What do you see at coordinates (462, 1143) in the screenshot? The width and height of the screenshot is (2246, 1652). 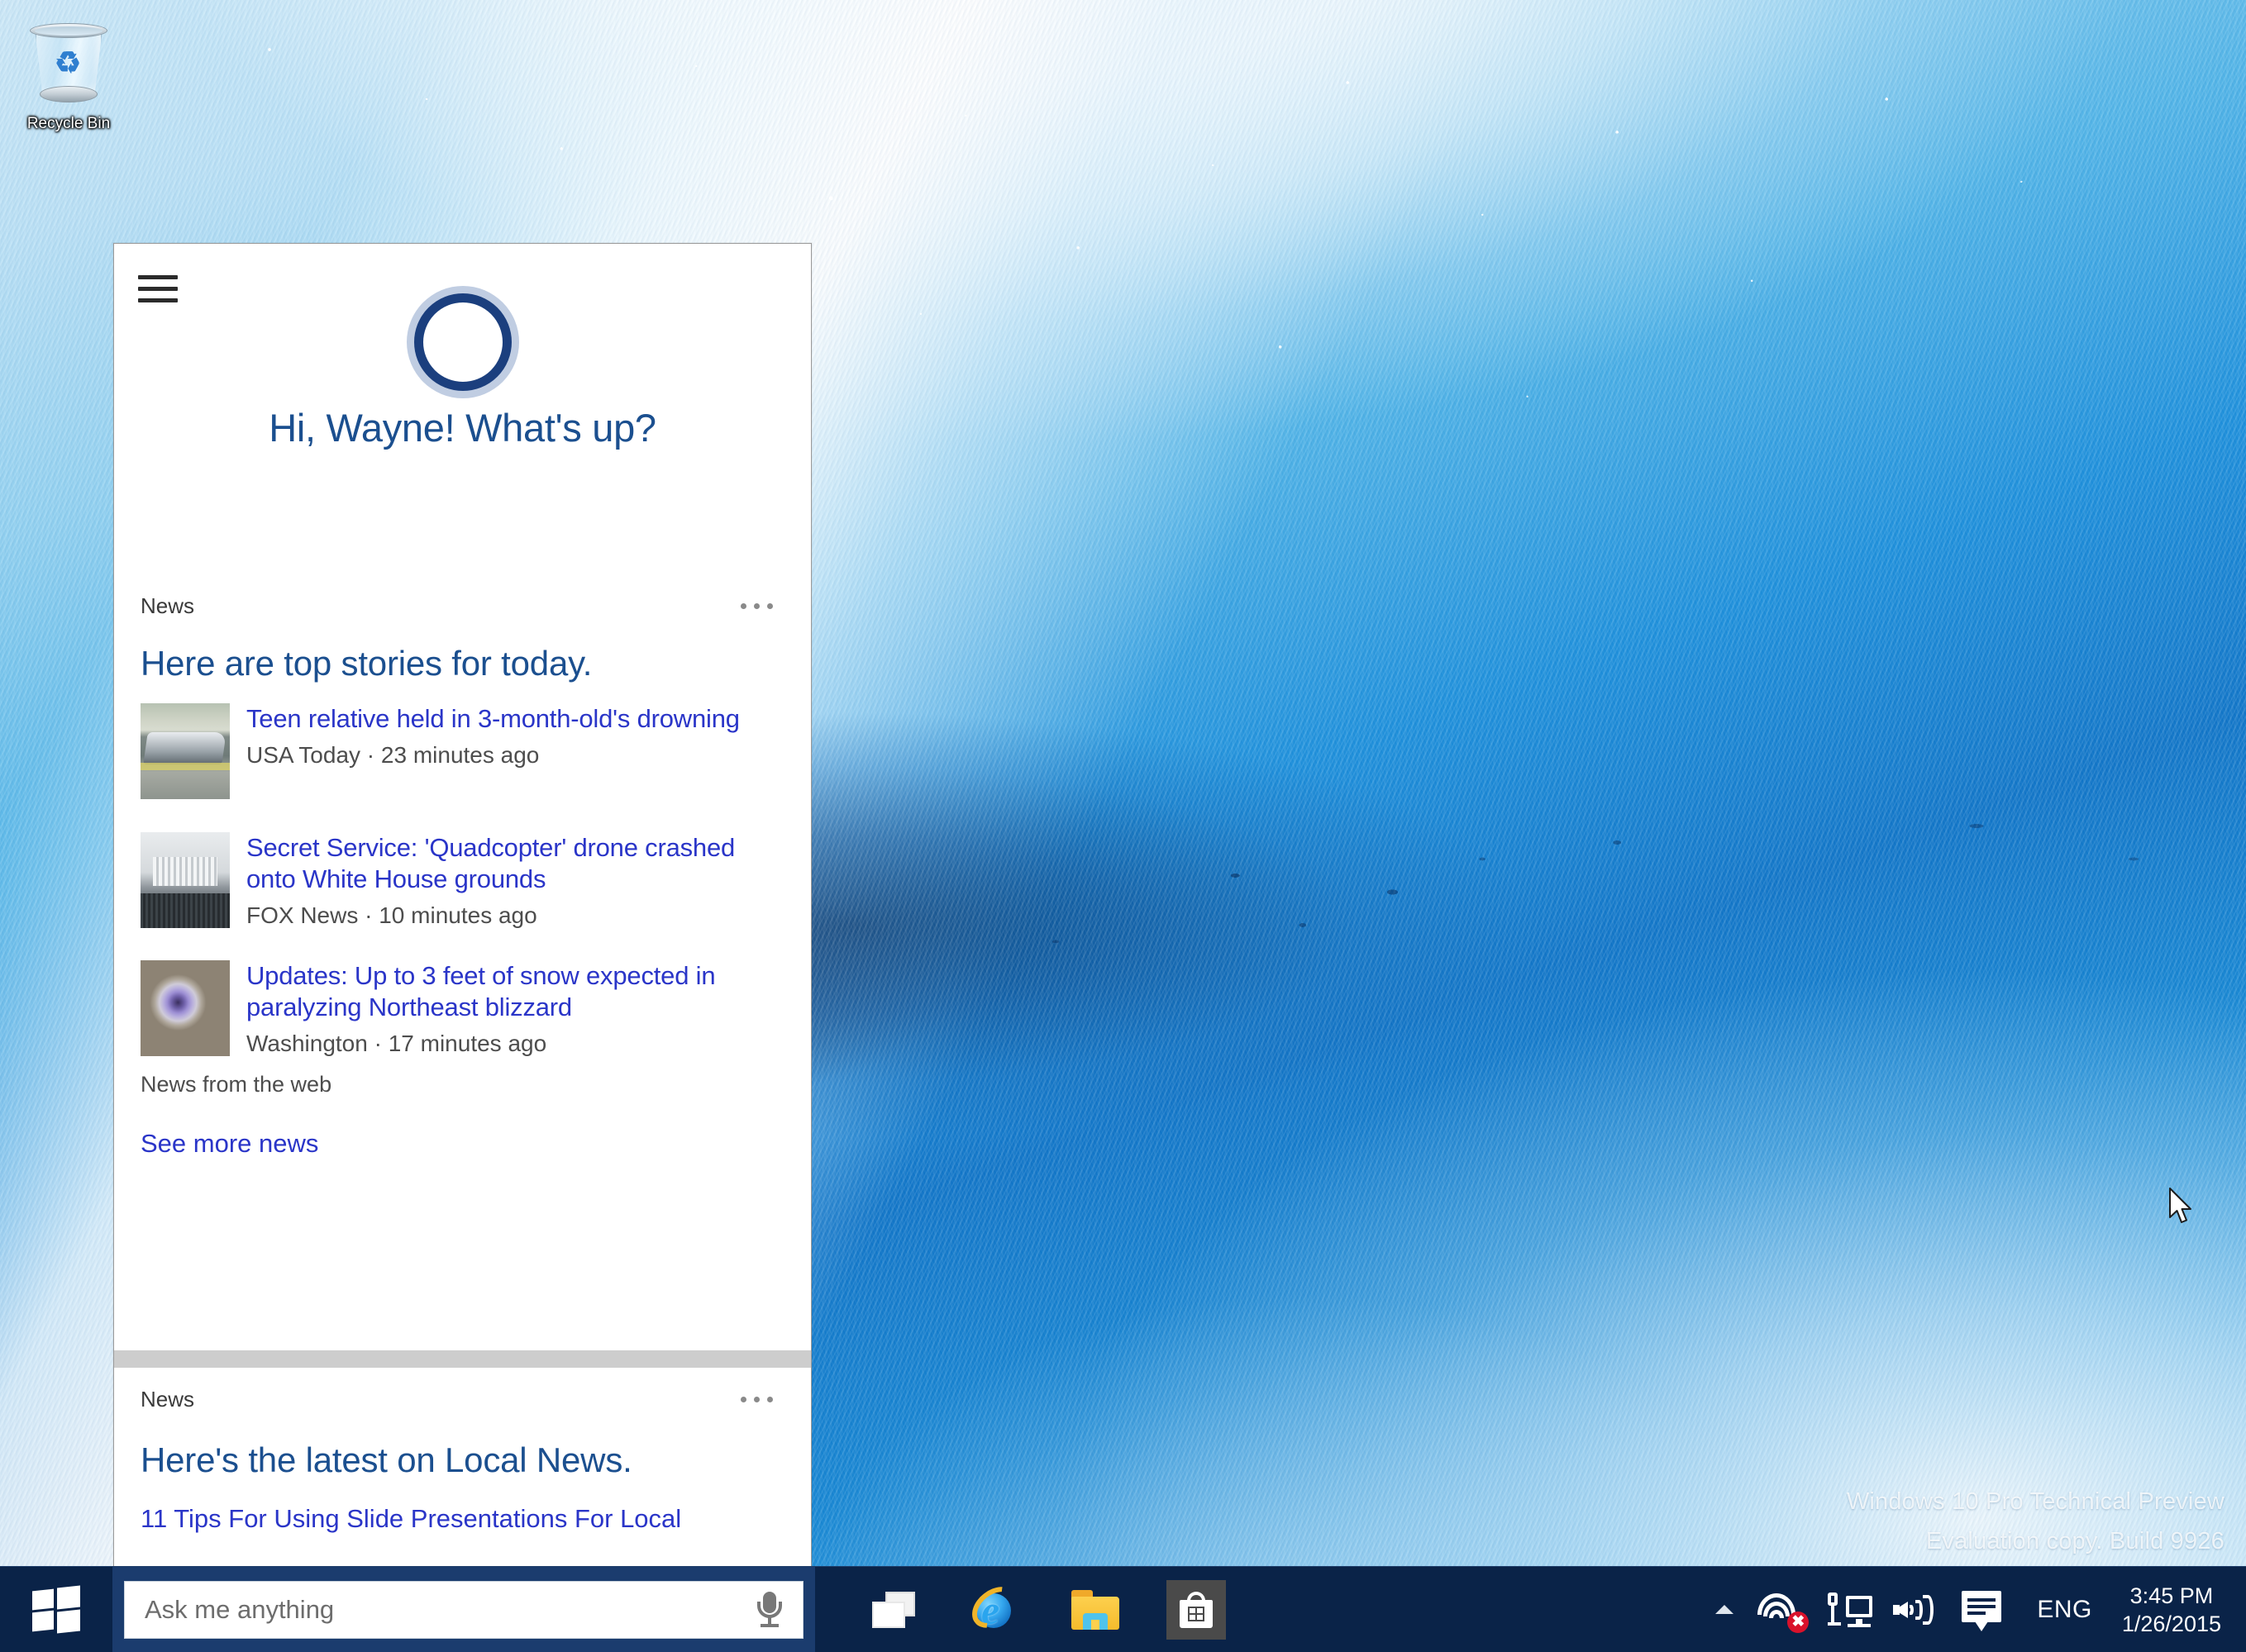 I see `see-more-news-link: See more news` at bounding box center [462, 1143].